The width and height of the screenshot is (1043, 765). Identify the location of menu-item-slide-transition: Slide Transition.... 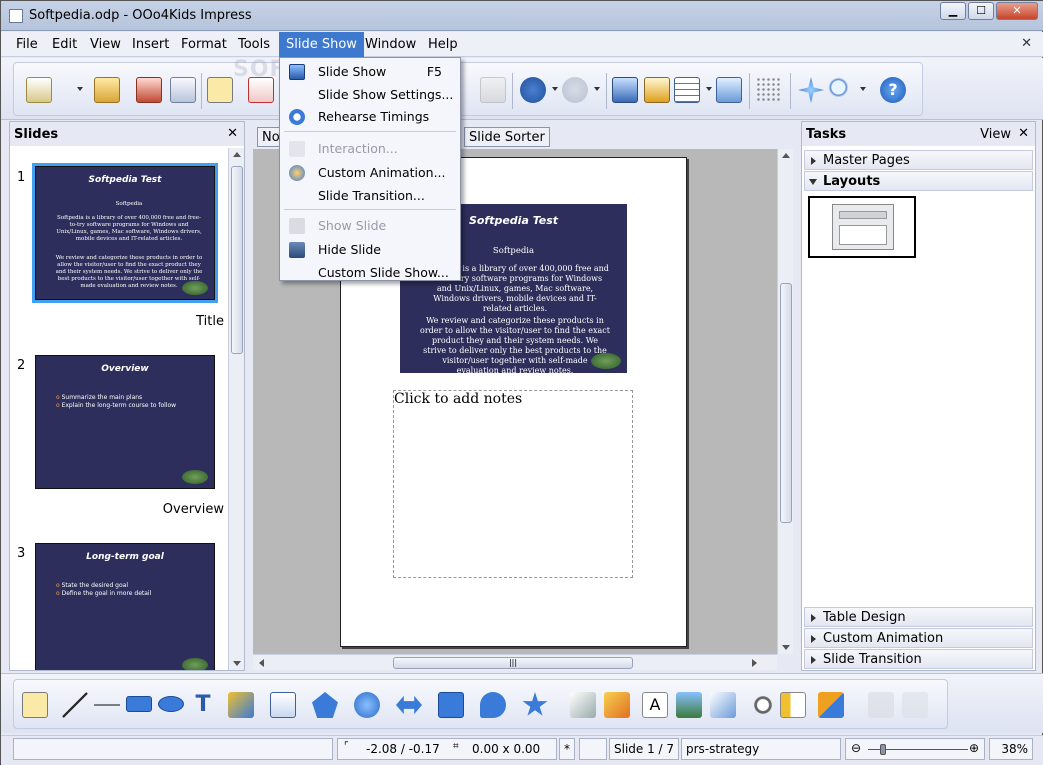
(370, 196).